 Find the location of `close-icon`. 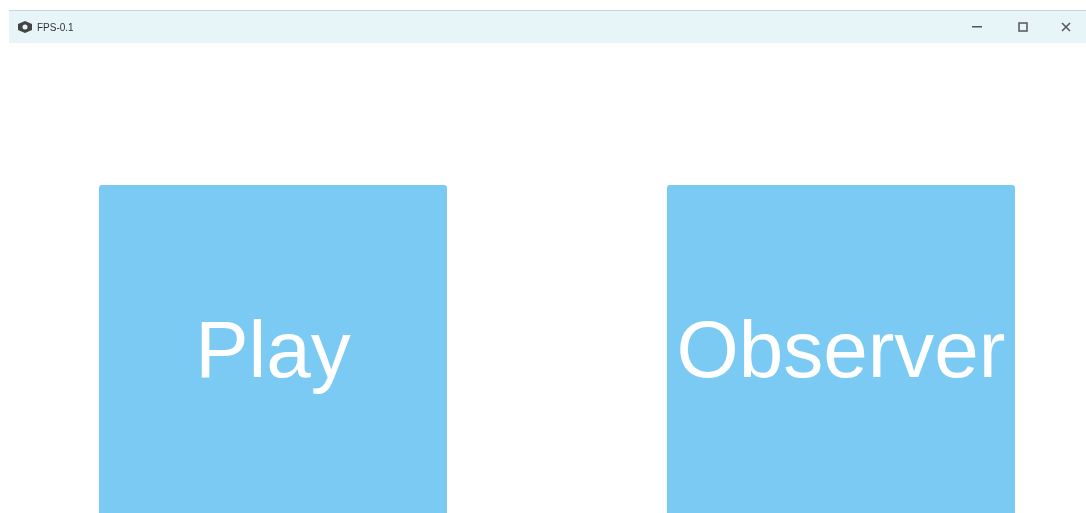

close-icon is located at coordinates (1066, 27).